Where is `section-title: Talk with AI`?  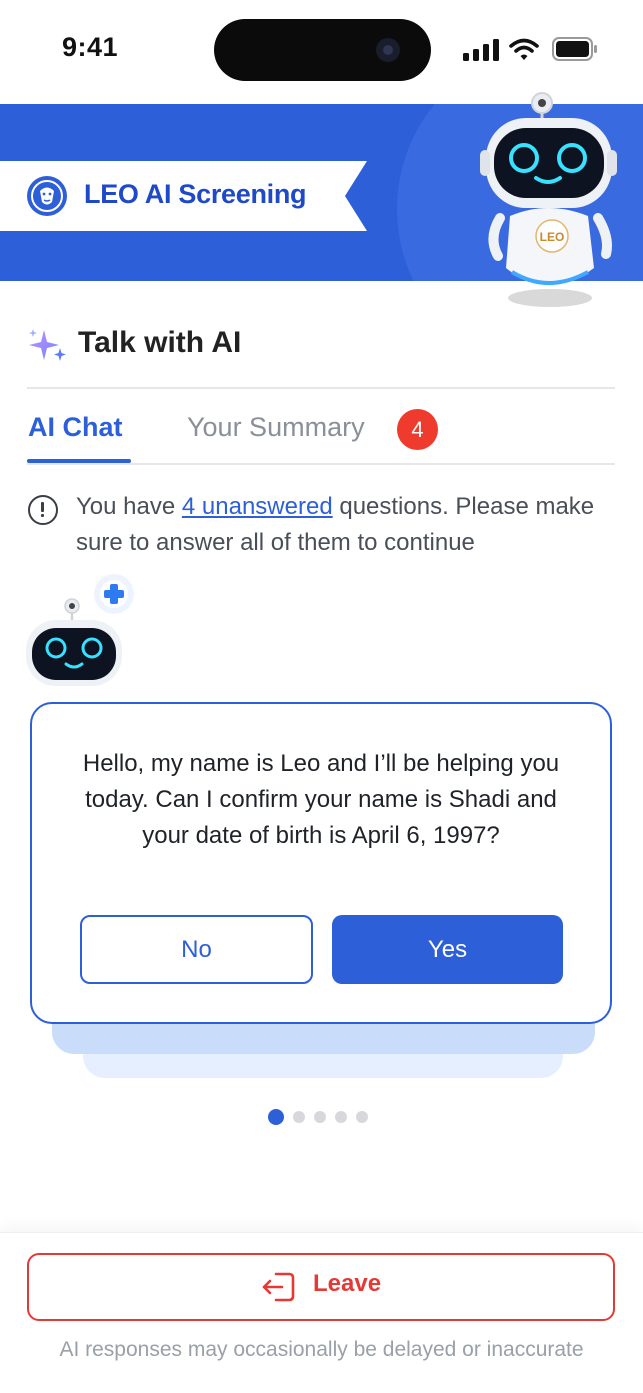 section-title: Talk with AI is located at coordinates (160, 342).